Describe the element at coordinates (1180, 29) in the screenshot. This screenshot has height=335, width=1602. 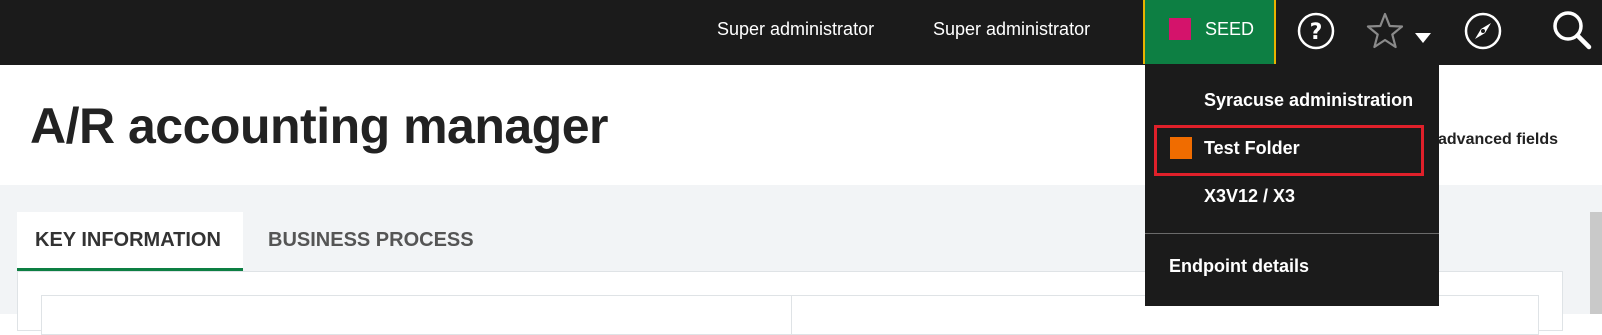
I see `endpoint-color-swatch` at that location.